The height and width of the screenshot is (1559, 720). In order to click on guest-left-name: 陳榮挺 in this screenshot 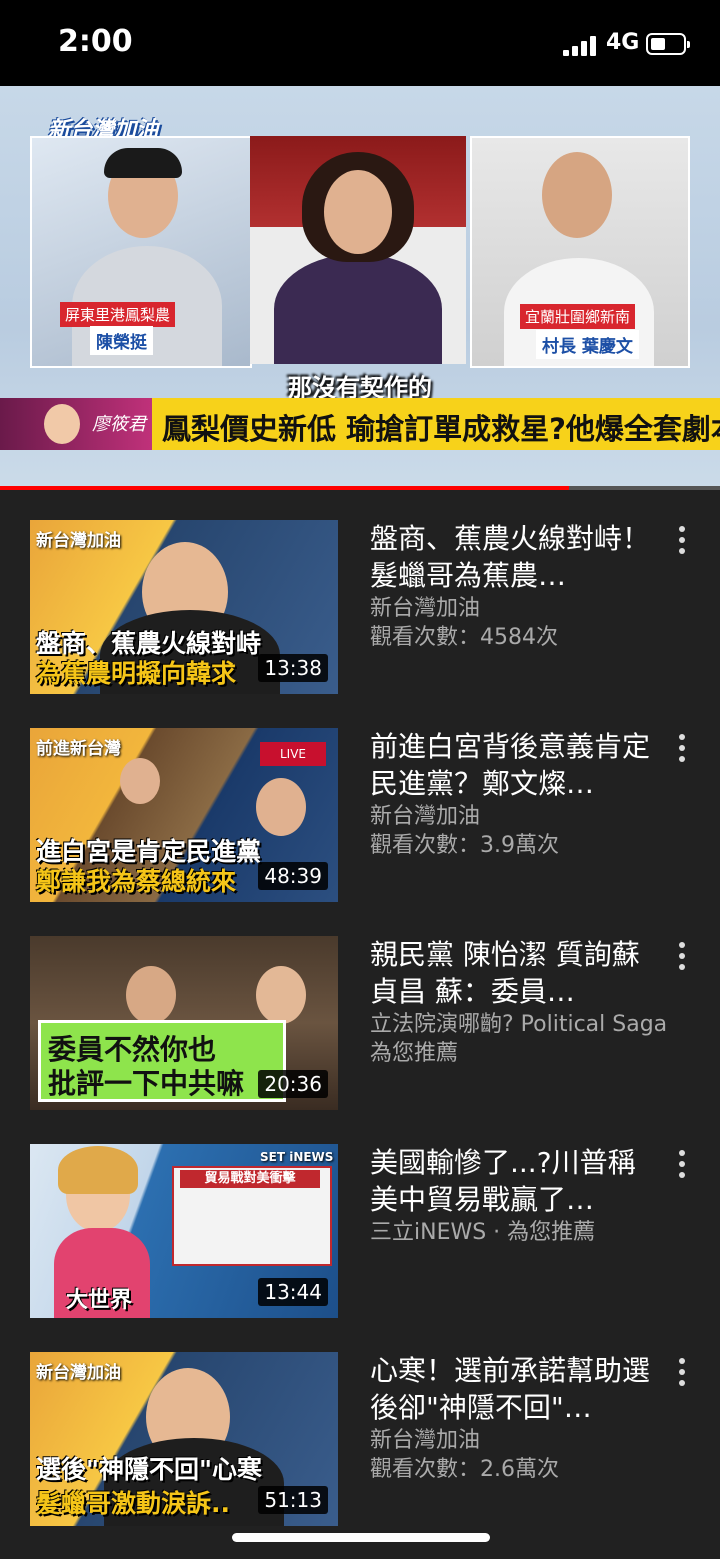, I will do `click(121, 340)`.